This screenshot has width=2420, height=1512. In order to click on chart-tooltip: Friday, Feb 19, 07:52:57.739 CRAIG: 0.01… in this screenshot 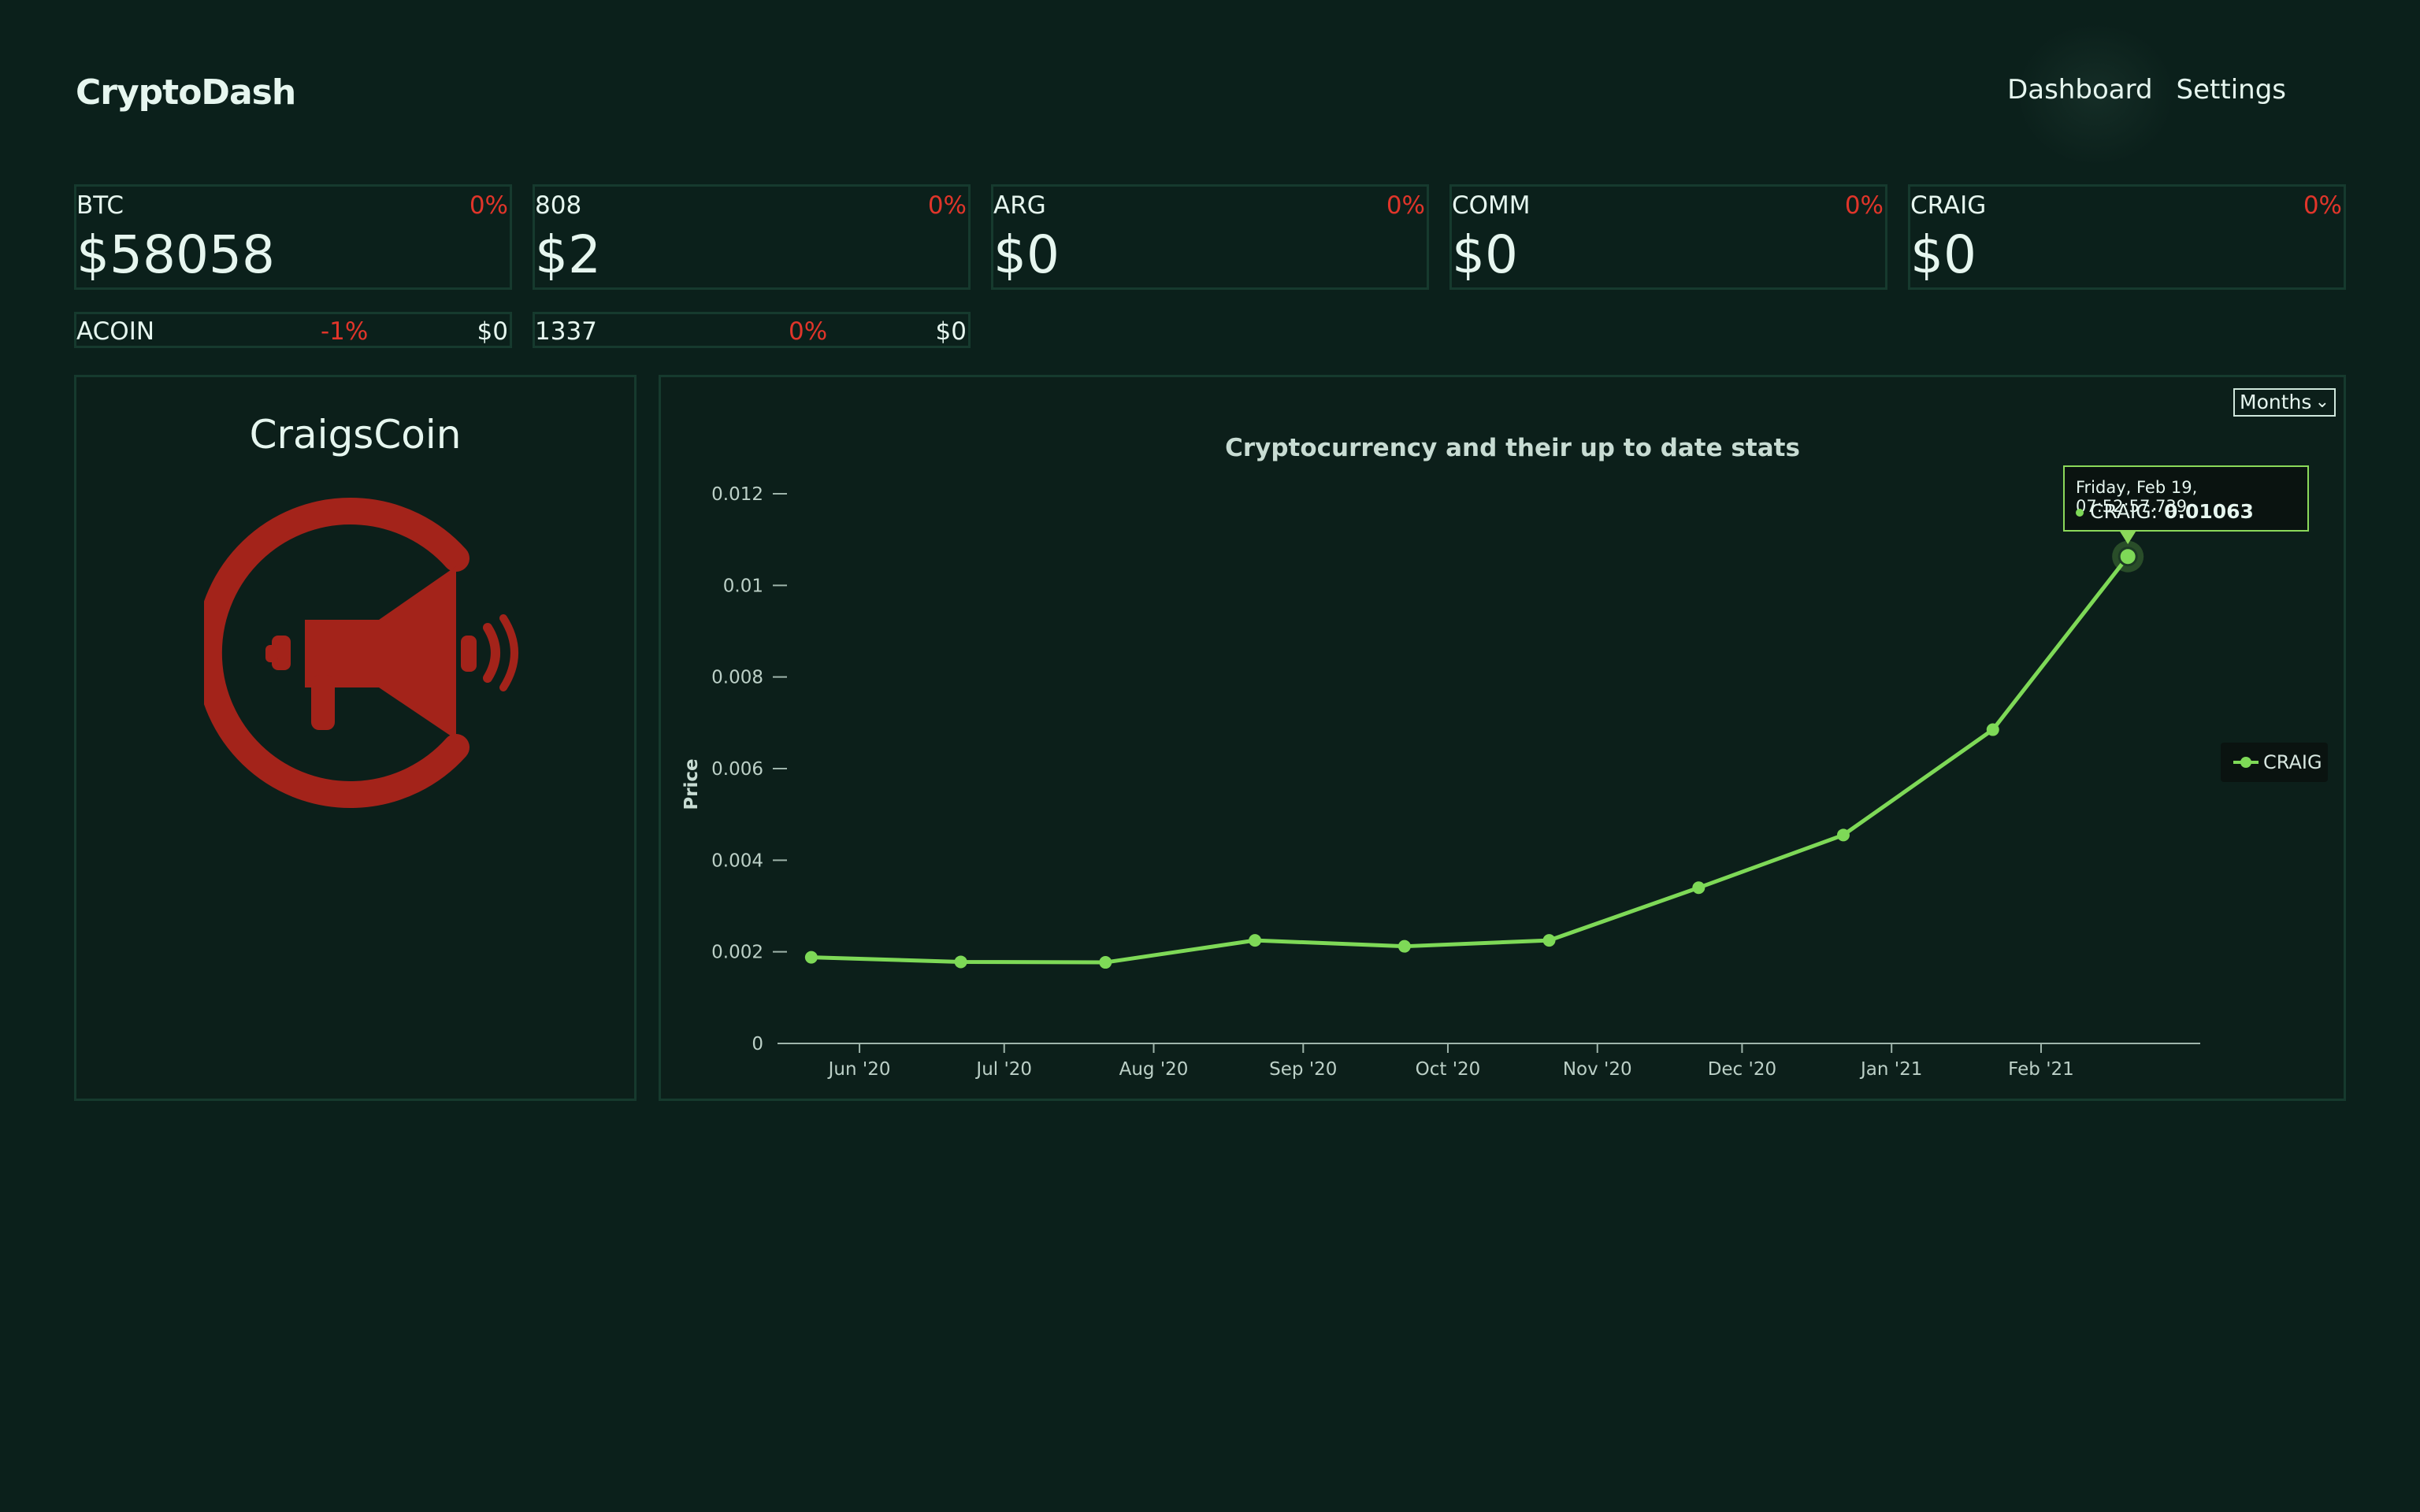, I will do `click(2186, 498)`.